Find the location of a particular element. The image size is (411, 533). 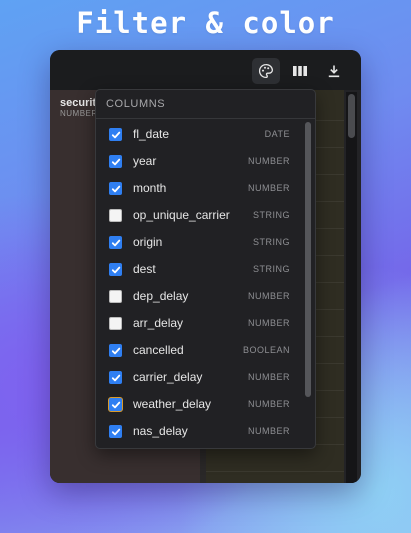

column-item-dest: dest STRING is located at coordinates (198, 268).